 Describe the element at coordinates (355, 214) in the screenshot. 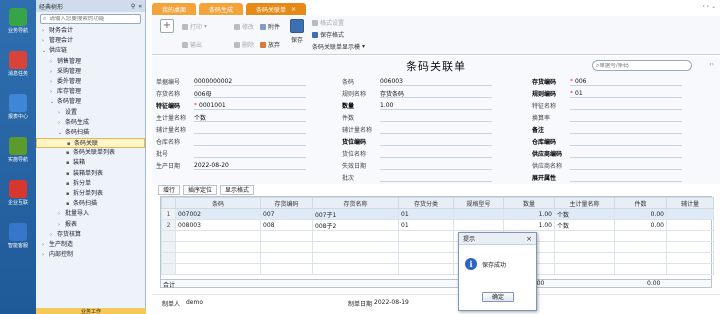

I see `table-cell: 007子1` at that location.